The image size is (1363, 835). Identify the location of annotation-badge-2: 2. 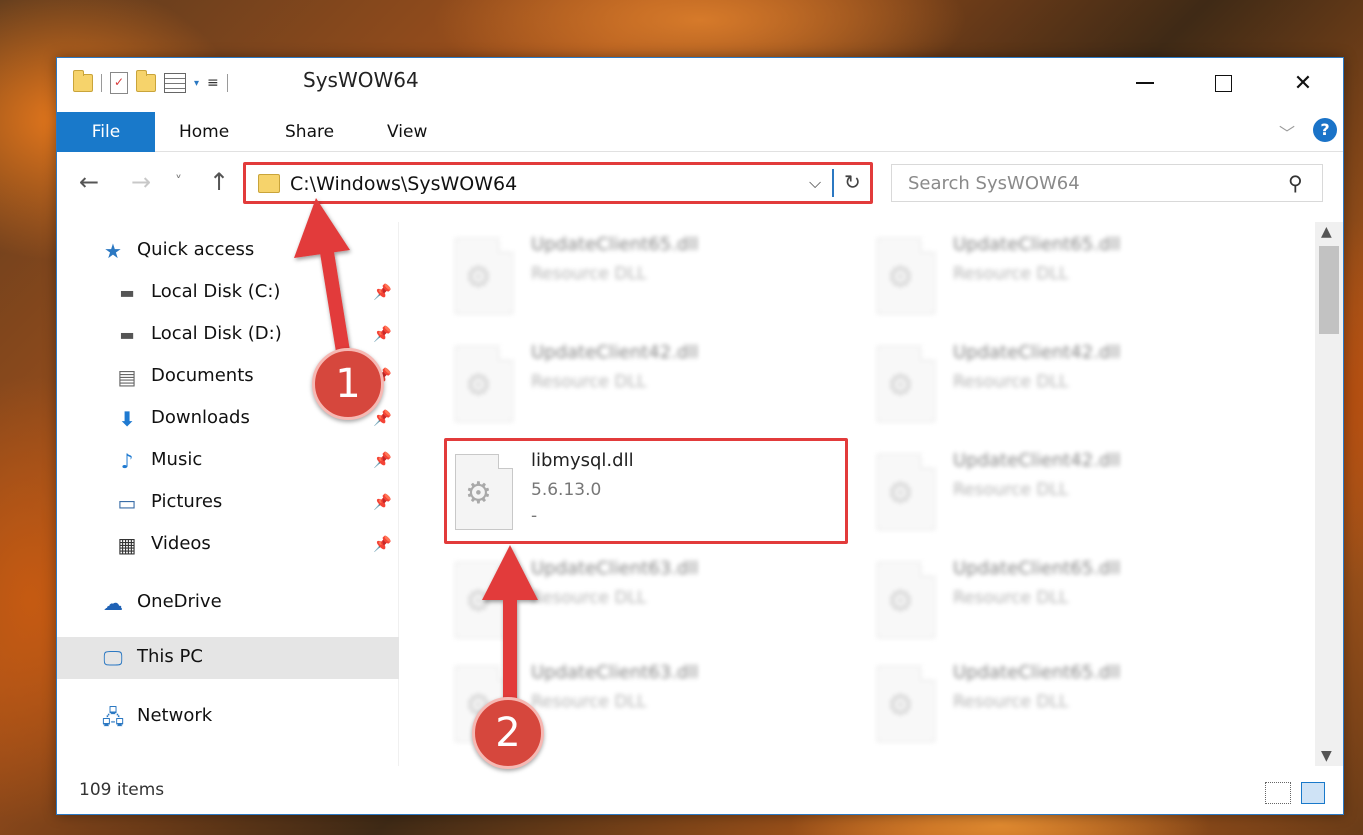
(508, 733).